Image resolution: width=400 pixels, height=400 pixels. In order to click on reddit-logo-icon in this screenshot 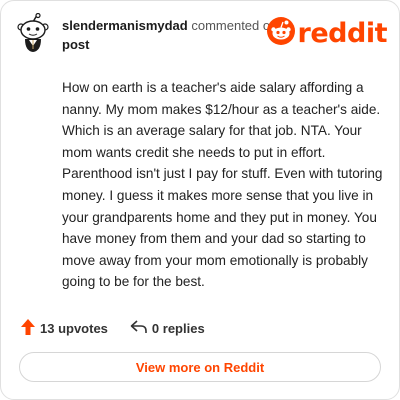, I will do `click(280, 33)`.